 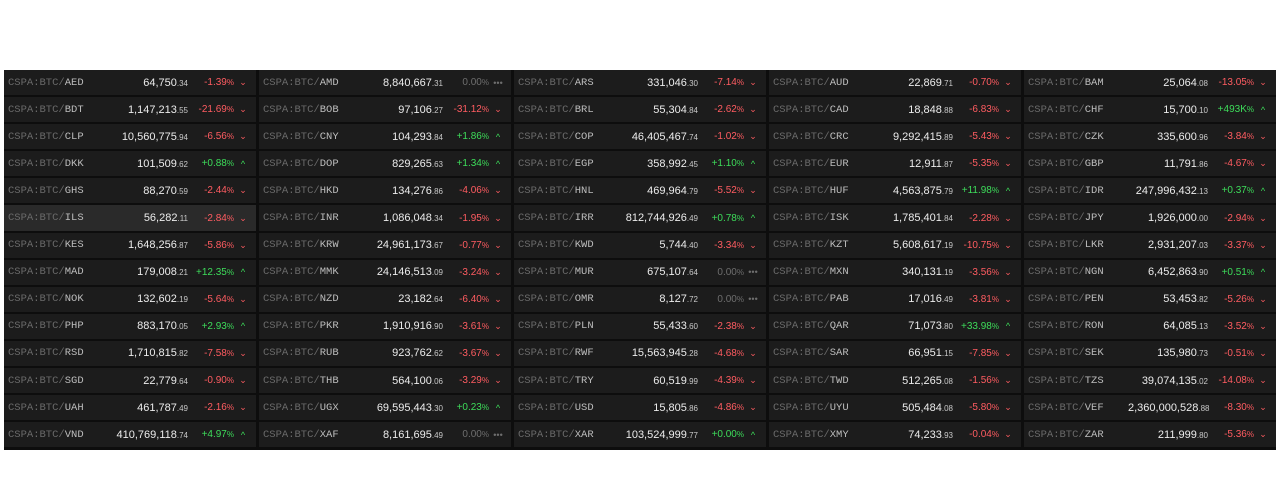 What do you see at coordinates (895, 299) in the screenshot?
I see `ticker-row: CSPA:BTC/PAB 17,016.49 -3.81% ⌄` at bounding box center [895, 299].